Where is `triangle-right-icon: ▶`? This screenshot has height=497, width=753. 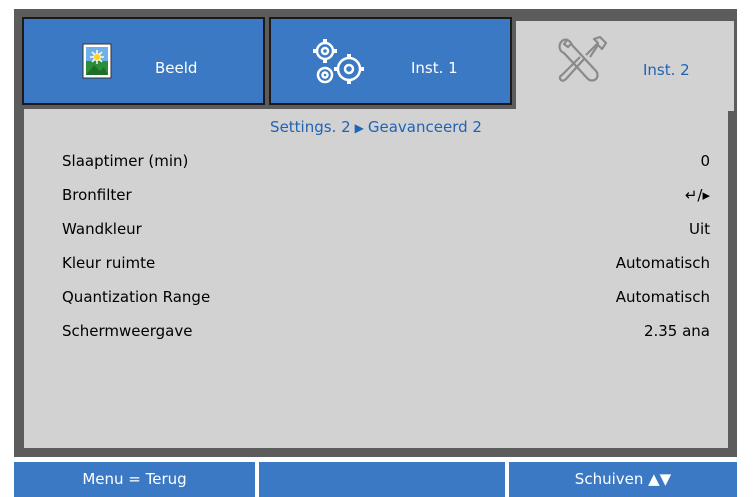 triangle-right-icon: ▶ is located at coordinates (359, 128).